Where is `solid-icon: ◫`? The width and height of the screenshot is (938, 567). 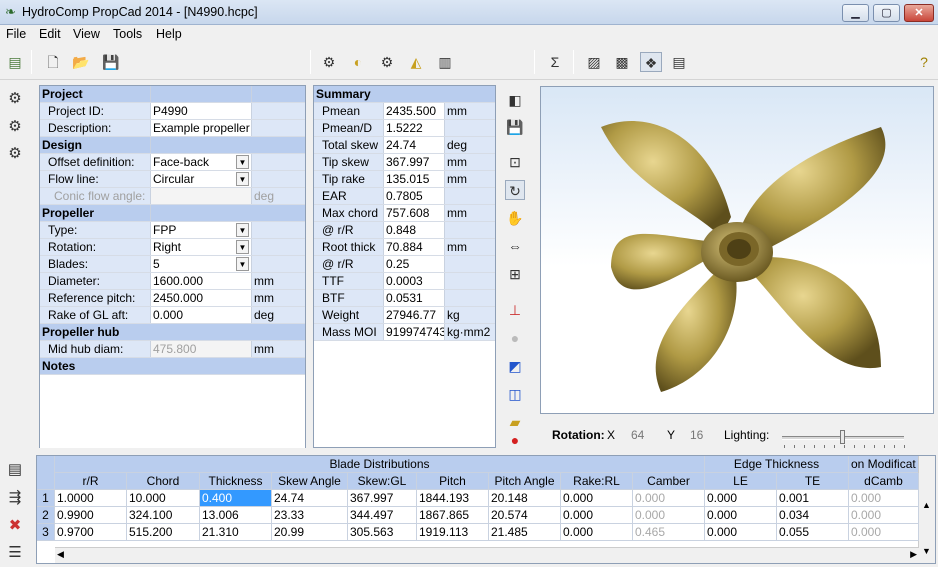
solid-icon: ◫ is located at coordinates (515, 394).